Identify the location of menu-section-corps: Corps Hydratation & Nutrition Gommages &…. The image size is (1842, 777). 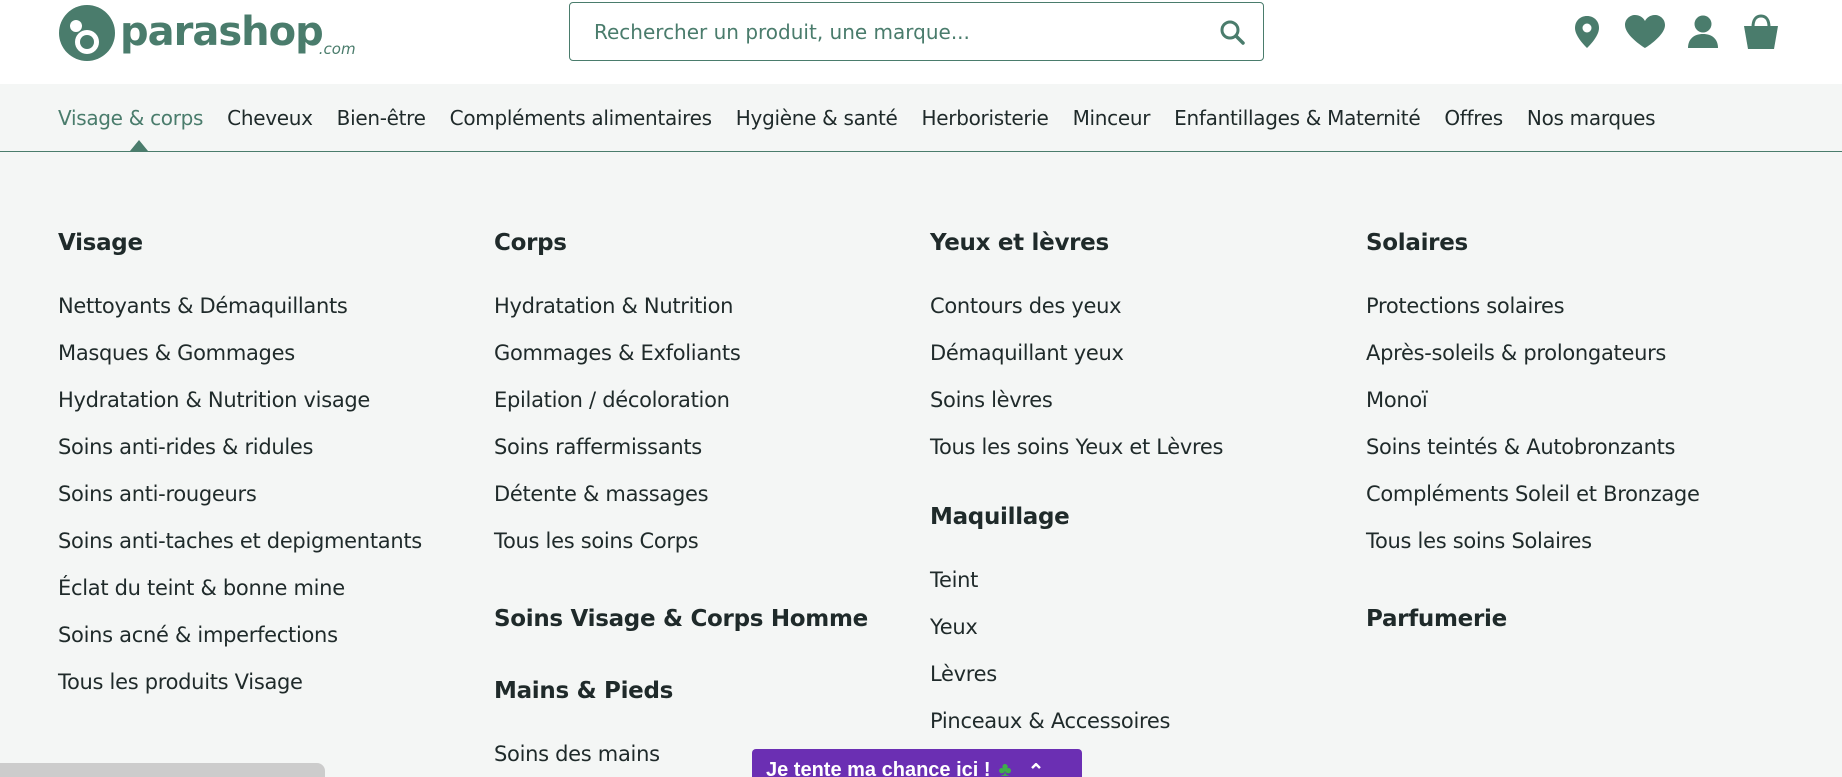
(681, 395).